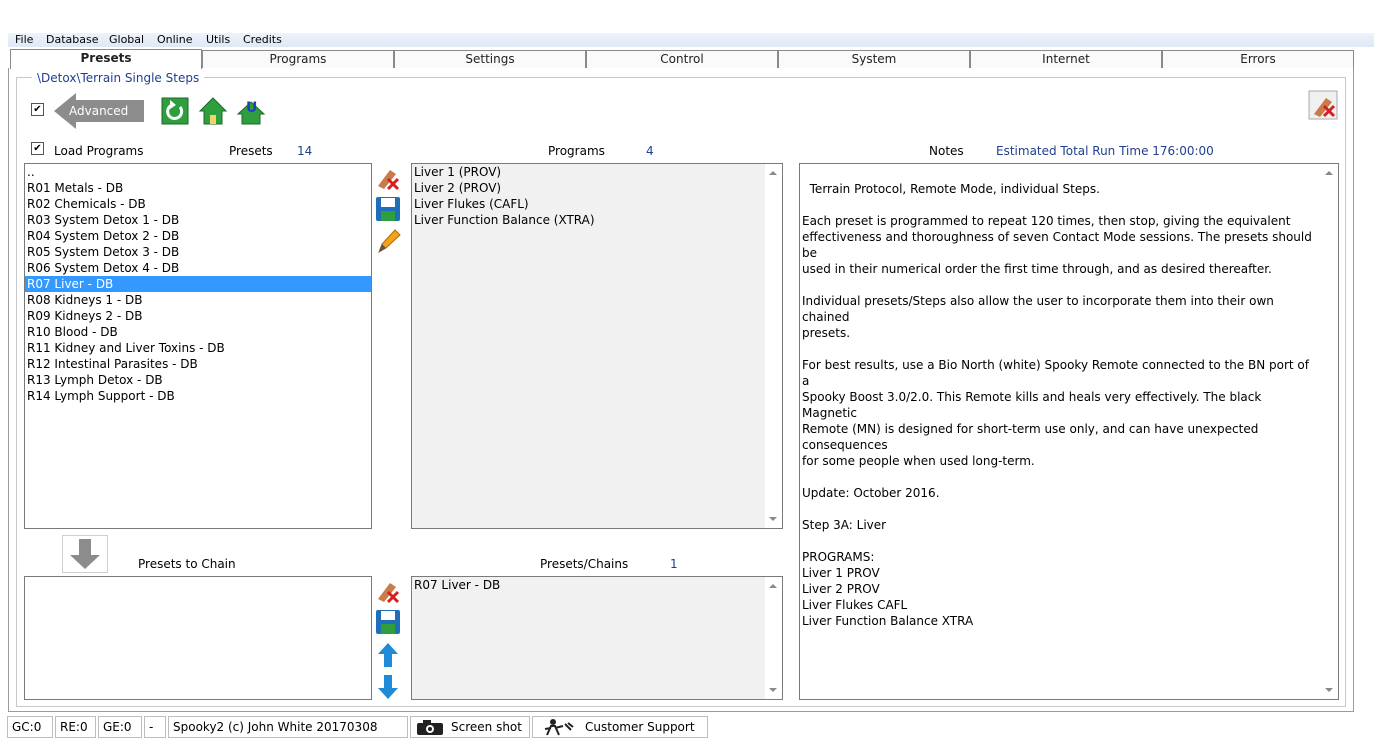  What do you see at coordinates (75, 727) in the screenshot?
I see `status-re: RE:0` at bounding box center [75, 727].